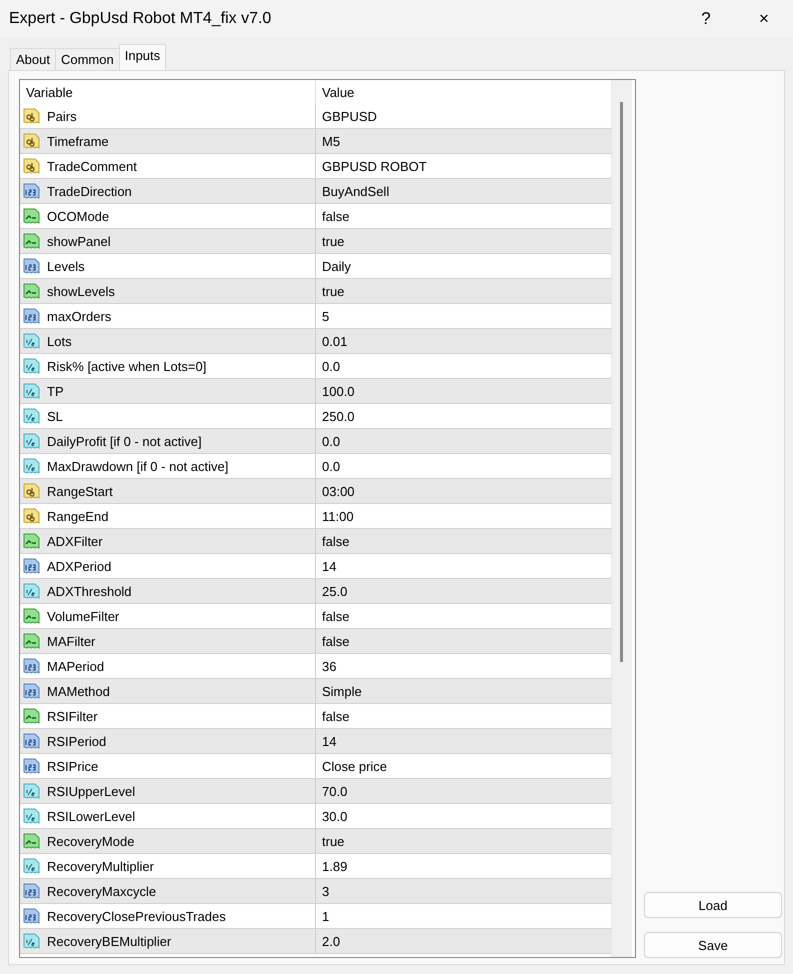 The image size is (793, 974). What do you see at coordinates (463, 116) in the screenshot?
I see `table-cell: GBPUSD` at bounding box center [463, 116].